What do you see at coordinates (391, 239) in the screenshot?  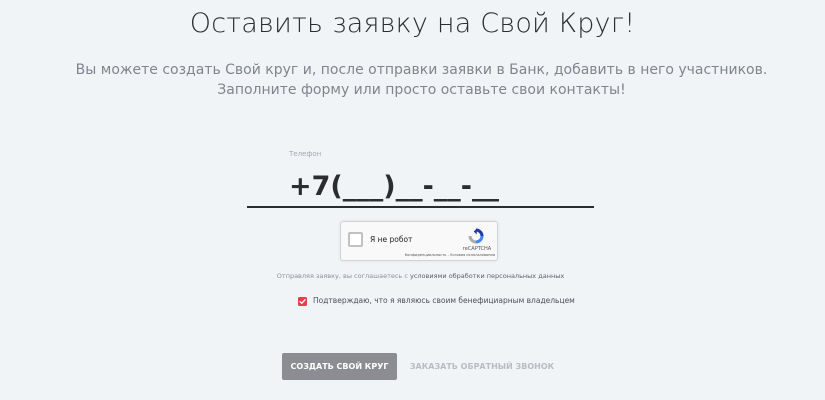 I see `recaptcha-label: Я не робот` at bounding box center [391, 239].